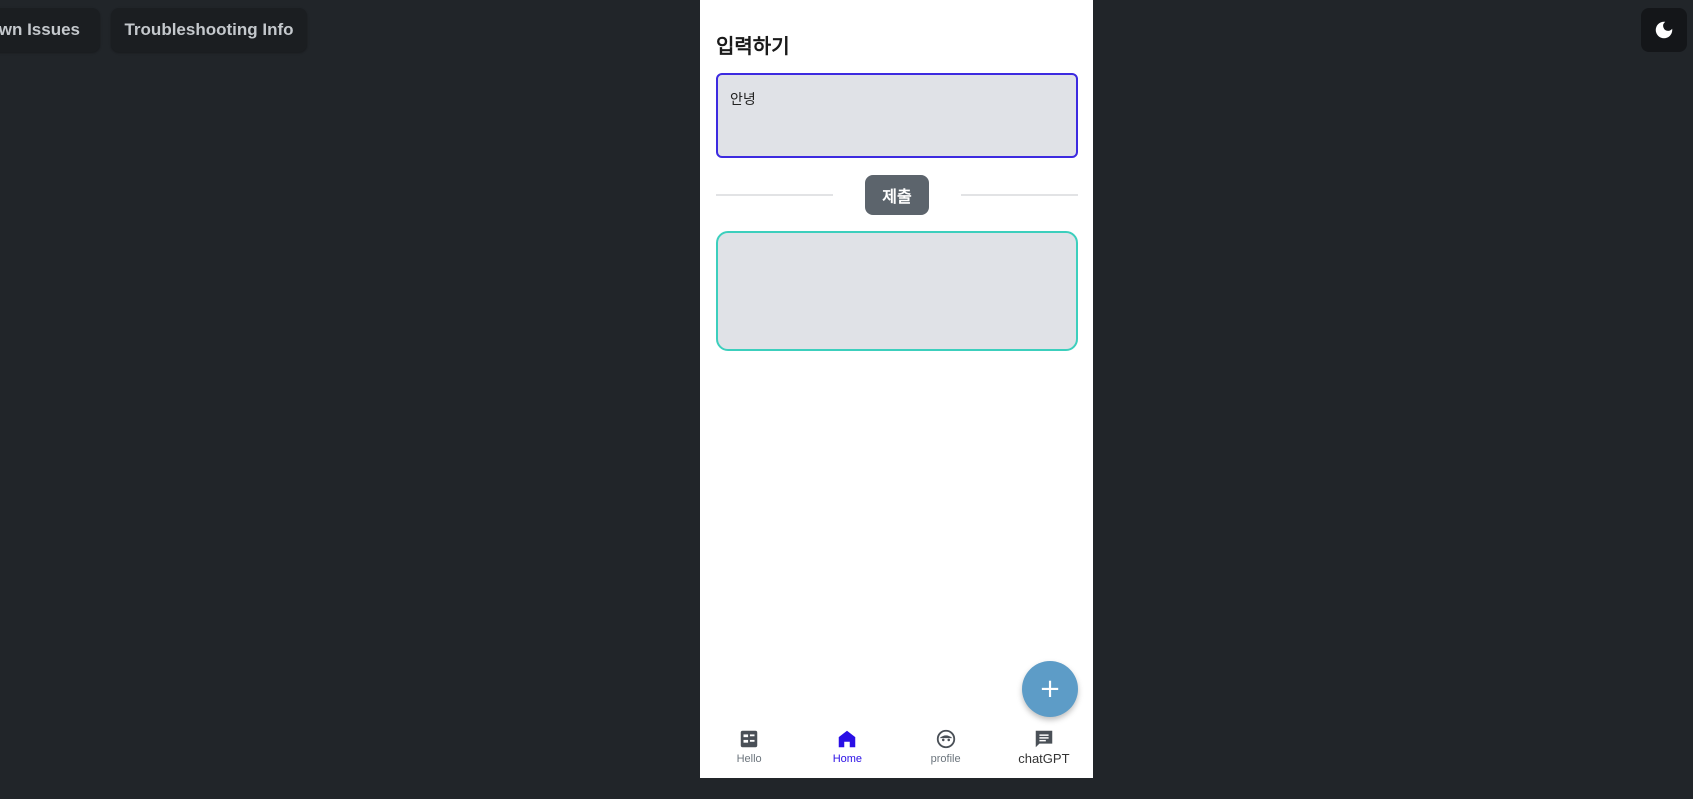 The width and height of the screenshot is (1693, 799). Describe the element at coordinates (749, 759) in the screenshot. I see `nav-label-hello: Hello` at that location.